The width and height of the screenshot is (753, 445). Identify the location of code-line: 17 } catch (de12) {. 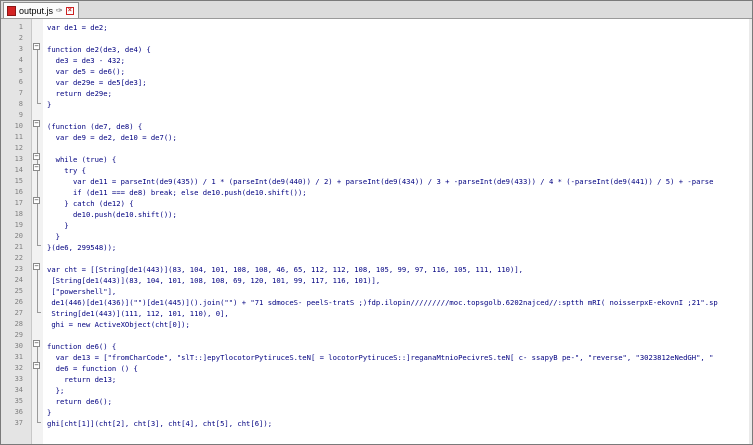
(376, 203).